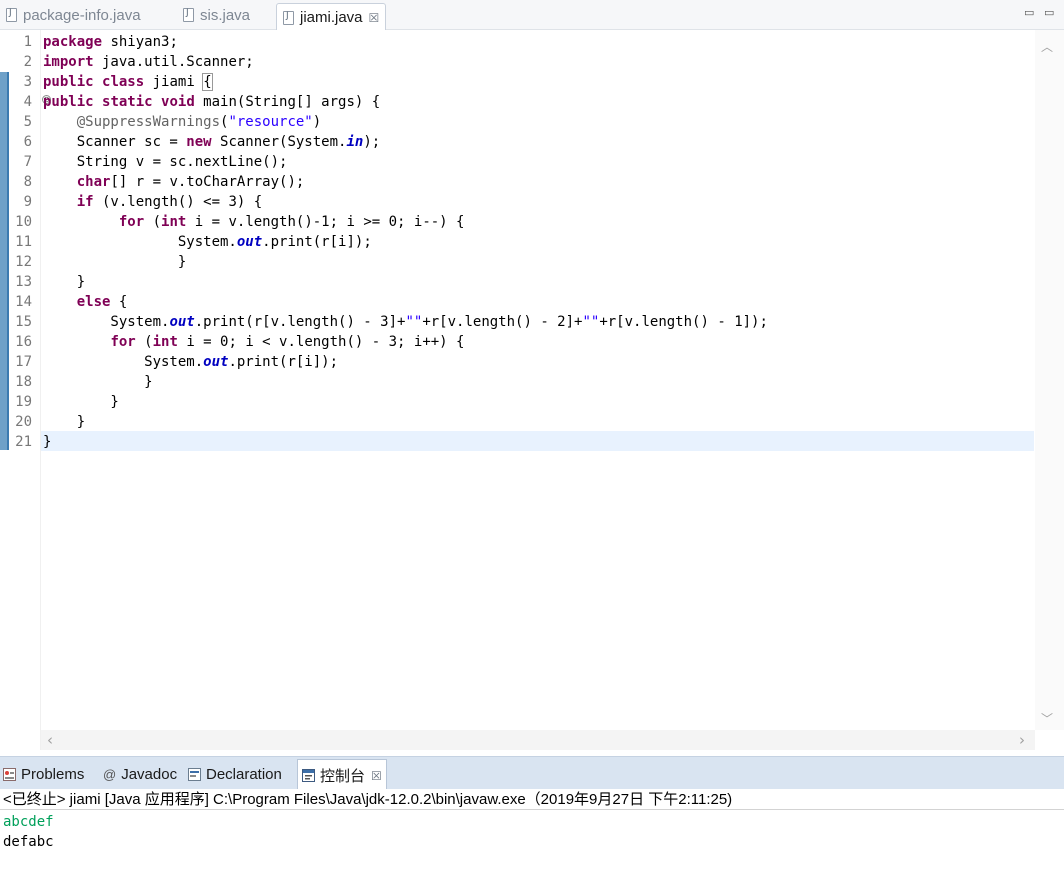 This screenshot has width=1064, height=890. Describe the element at coordinates (140, 774) in the screenshot. I see `tab-javadoc: @ Javadoc` at that location.